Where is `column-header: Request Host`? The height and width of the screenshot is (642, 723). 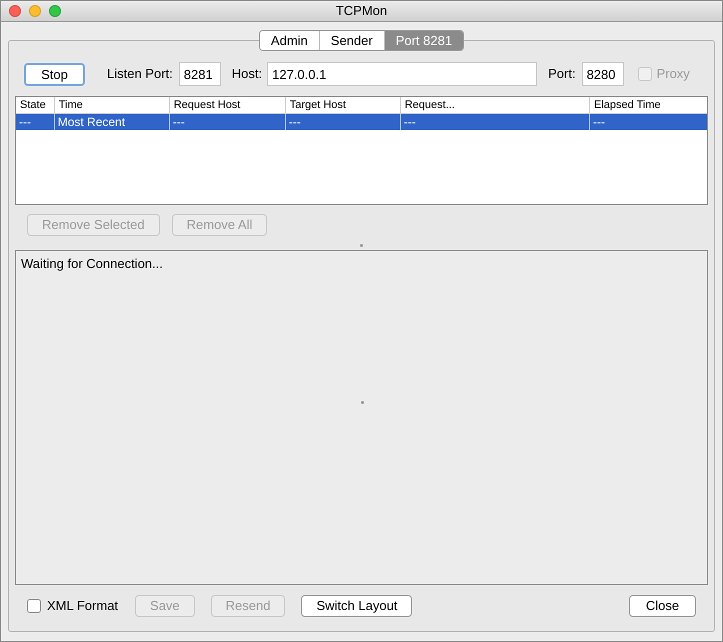
column-header: Request Host is located at coordinates (226, 105).